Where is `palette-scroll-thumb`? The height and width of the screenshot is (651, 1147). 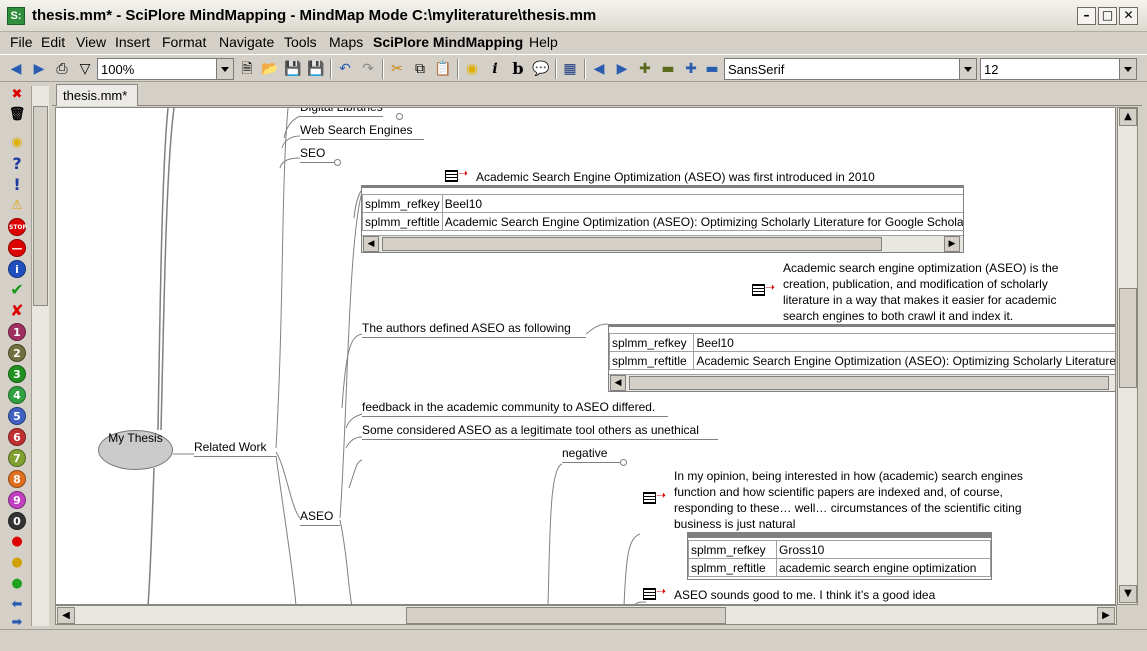 palette-scroll-thumb is located at coordinates (40, 206).